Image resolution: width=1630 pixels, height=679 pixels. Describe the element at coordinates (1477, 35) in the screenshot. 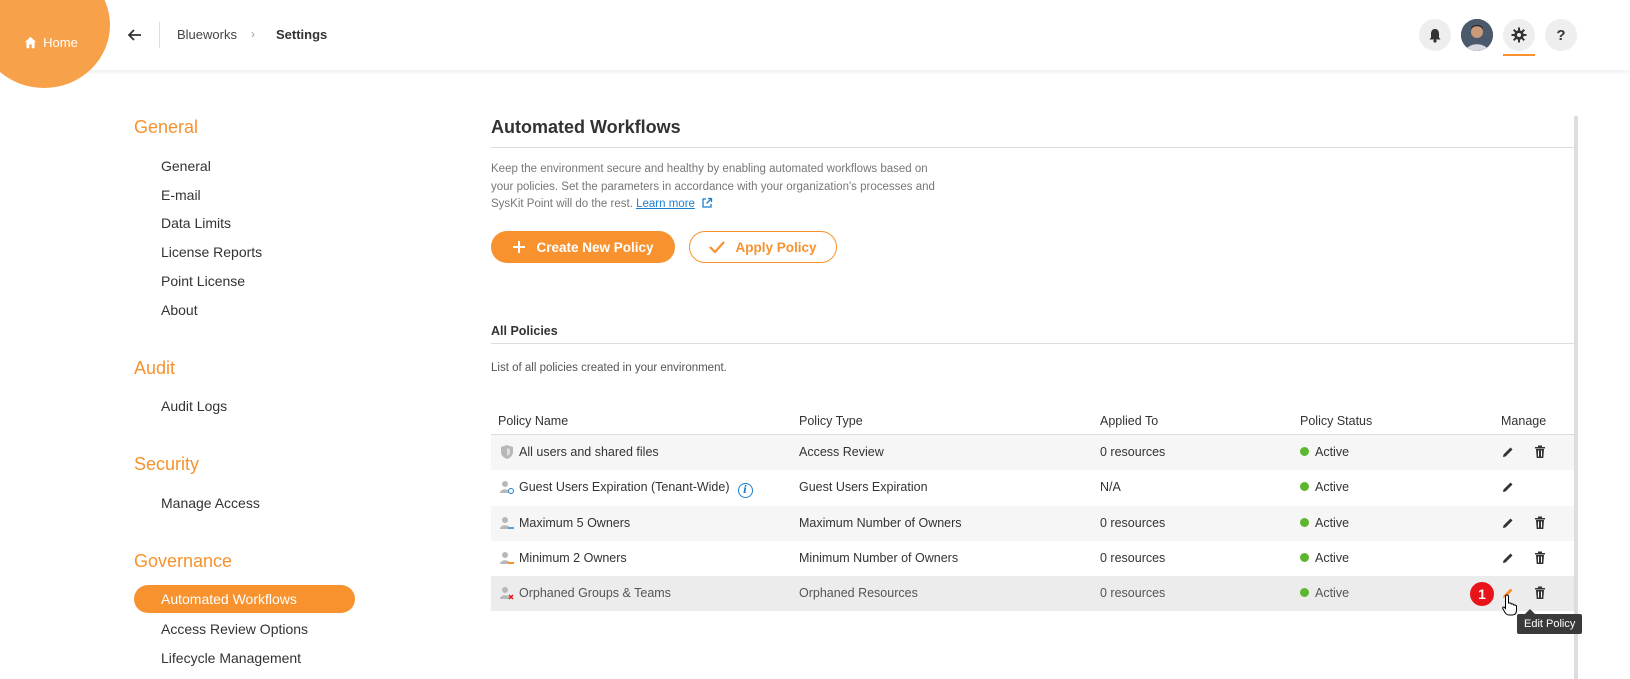

I see `avatar` at that location.